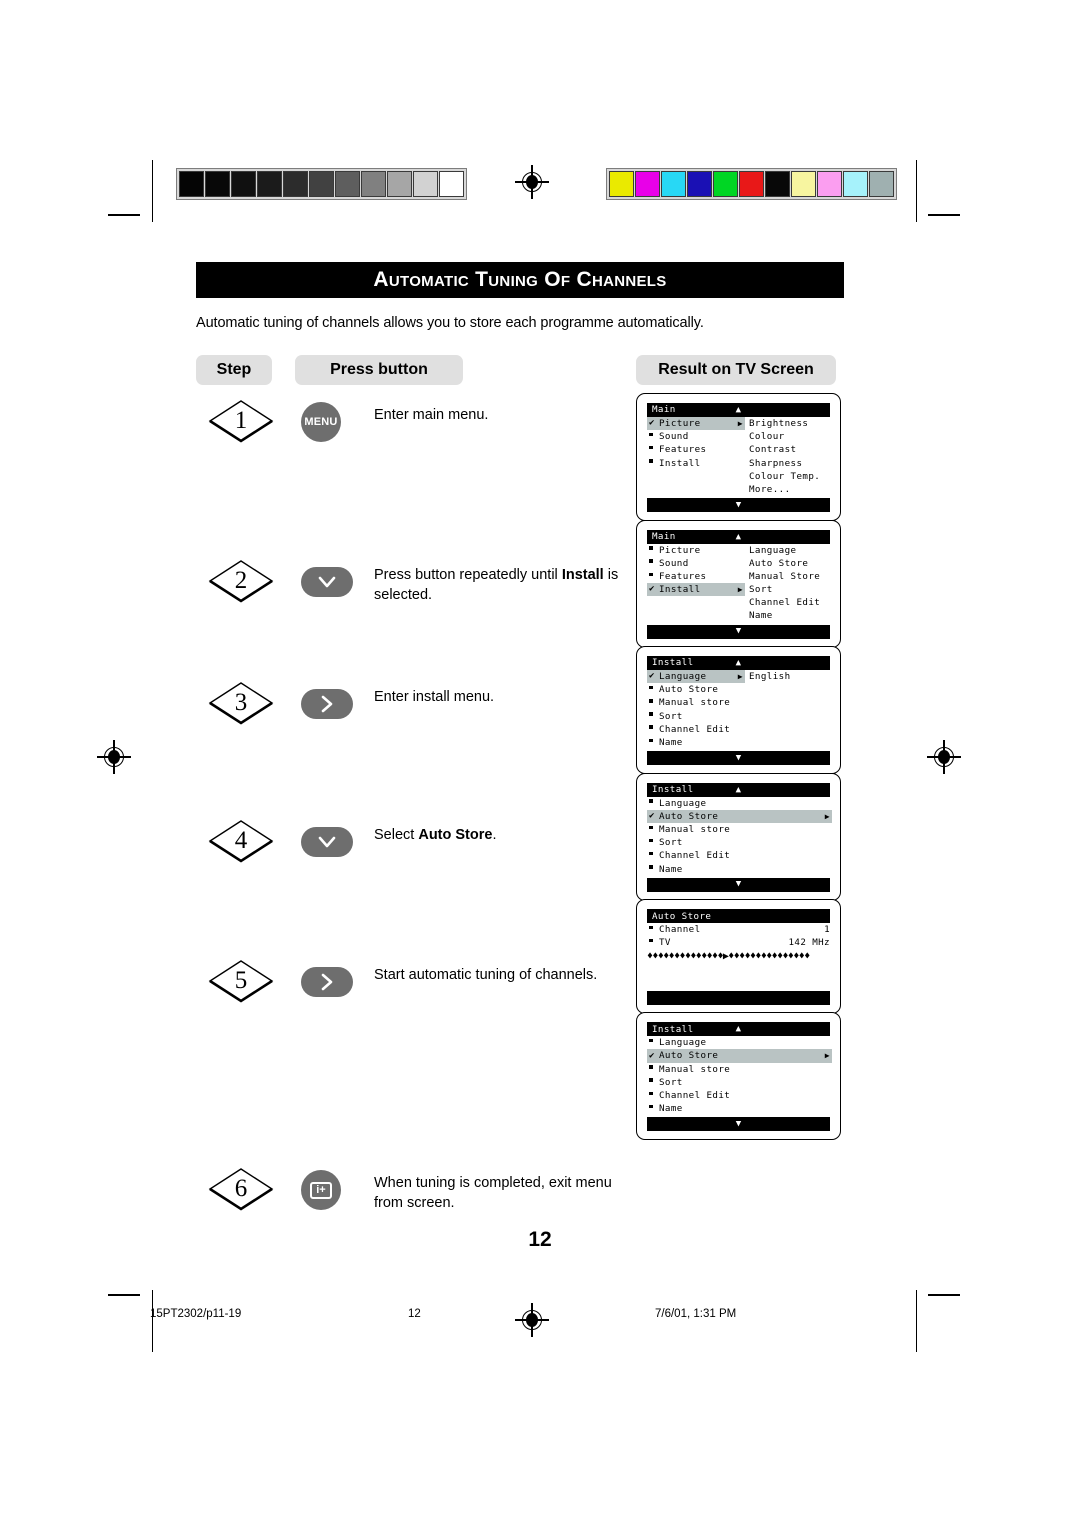 The height and width of the screenshot is (1528, 1080). I want to click on osd-submenu-item: Colour Temp., so click(788, 476).